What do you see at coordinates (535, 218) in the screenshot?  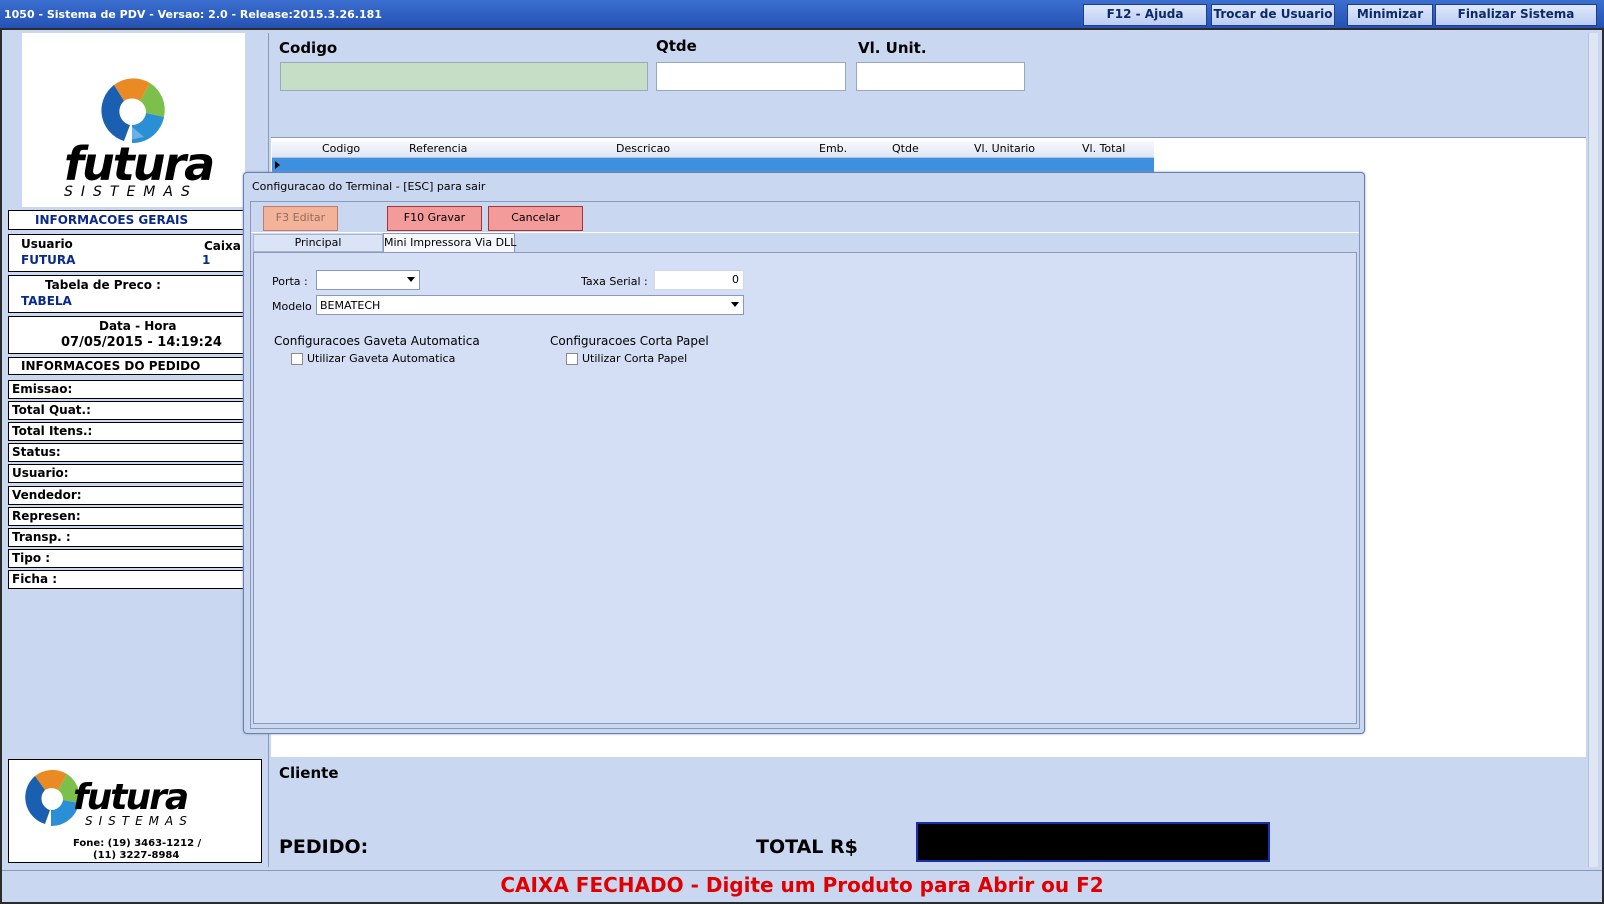 I see `cancel-button: Cancelar` at bounding box center [535, 218].